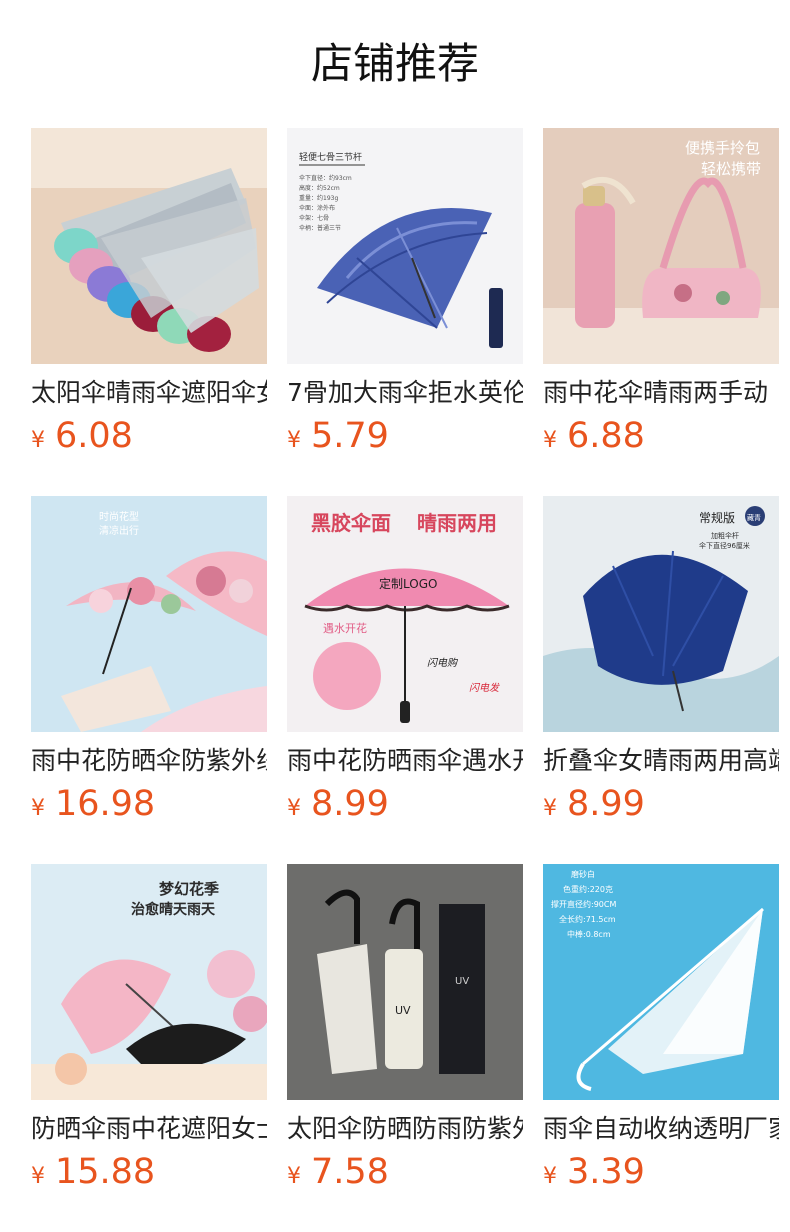  Describe the element at coordinates (405, 614) in the screenshot. I see `pink-umbrella-logo-image: 黑胶伞面 晴雨两用 定制LOGO 遇水开花 闪电购 闪电发` at that location.